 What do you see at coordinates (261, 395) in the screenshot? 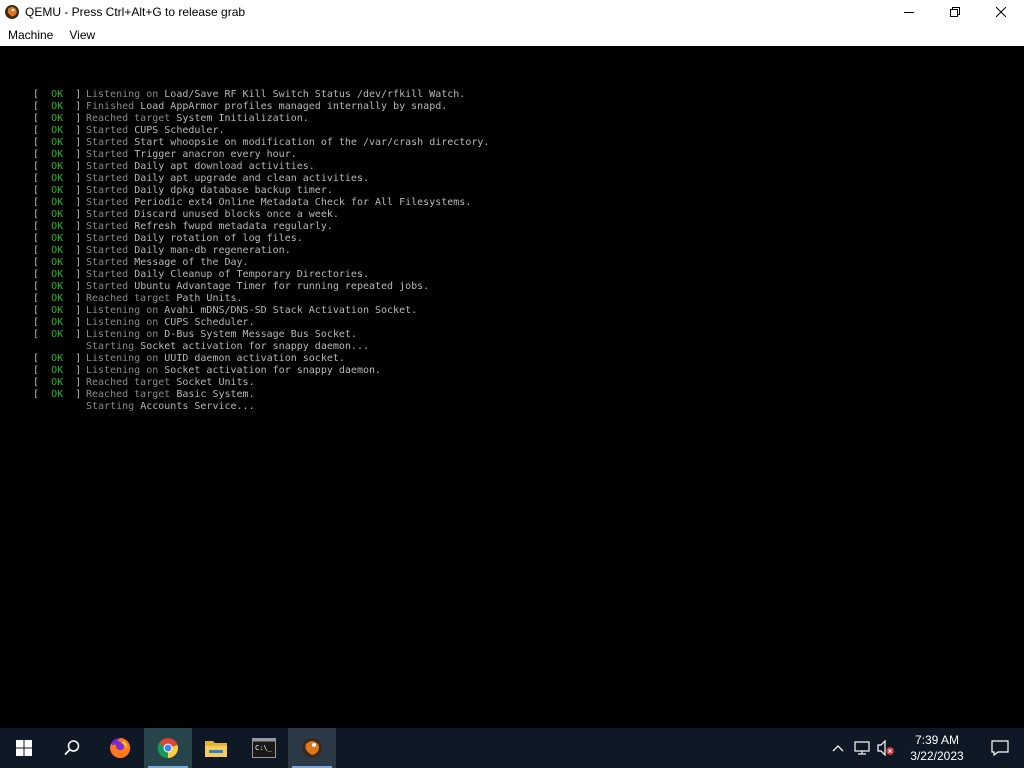
I see `log-line: [ OK ] Reached target Basic System.` at bounding box center [261, 395].